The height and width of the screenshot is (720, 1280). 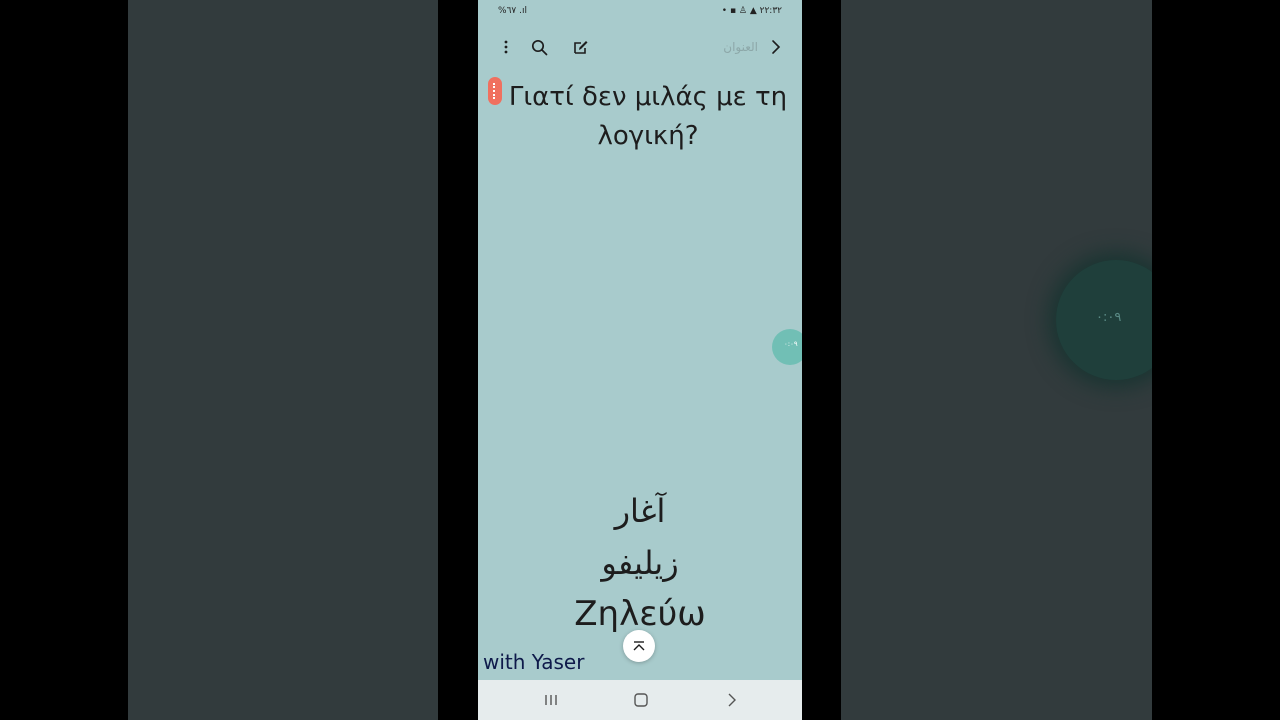 I want to click on floating-timer-label: ٠:٠٩, so click(x=791, y=344).